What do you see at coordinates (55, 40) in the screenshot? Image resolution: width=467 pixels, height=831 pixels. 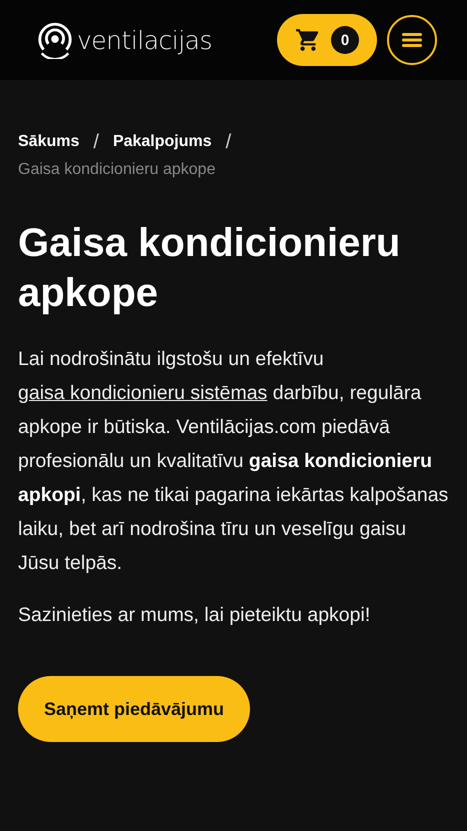 I see `logo-icon` at bounding box center [55, 40].